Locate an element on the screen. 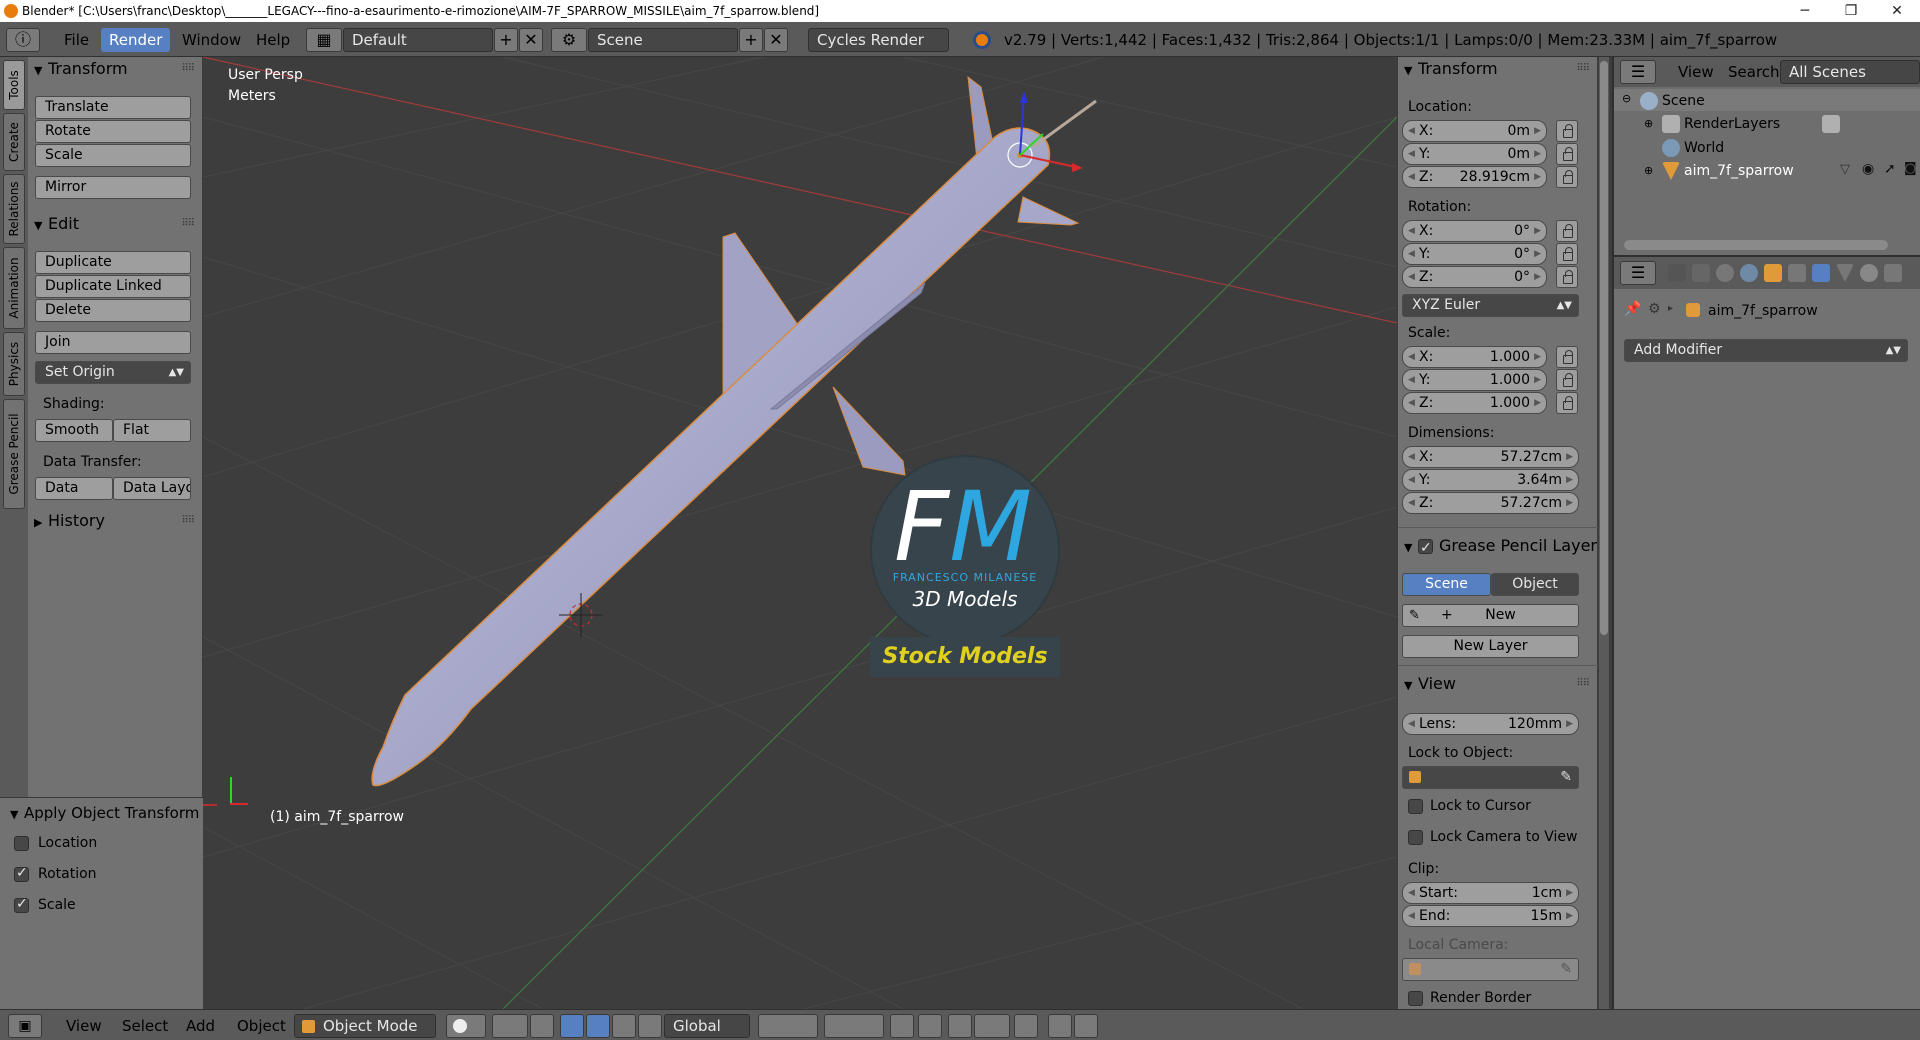 The height and width of the screenshot is (1040, 1920). rotation-checkbox is located at coordinates (21, 873).